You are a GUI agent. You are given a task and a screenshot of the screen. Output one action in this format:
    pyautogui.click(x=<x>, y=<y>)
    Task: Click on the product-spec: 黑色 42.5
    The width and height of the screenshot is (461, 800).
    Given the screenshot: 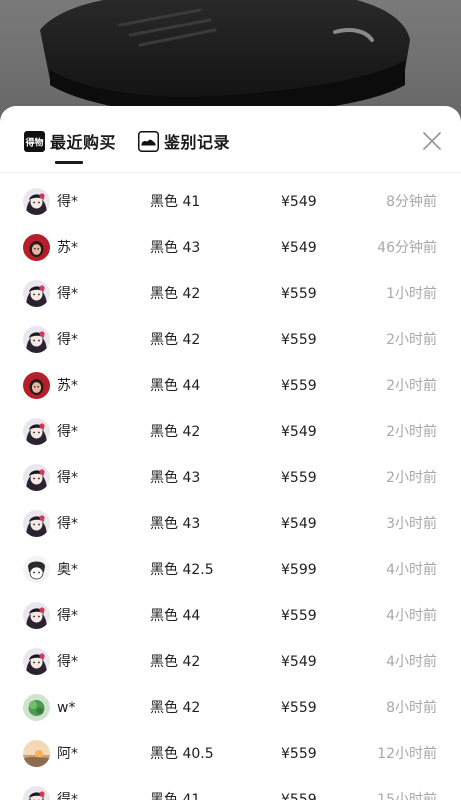 What is the action you would take?
    pyautogui.click(x=182, y=570)
    